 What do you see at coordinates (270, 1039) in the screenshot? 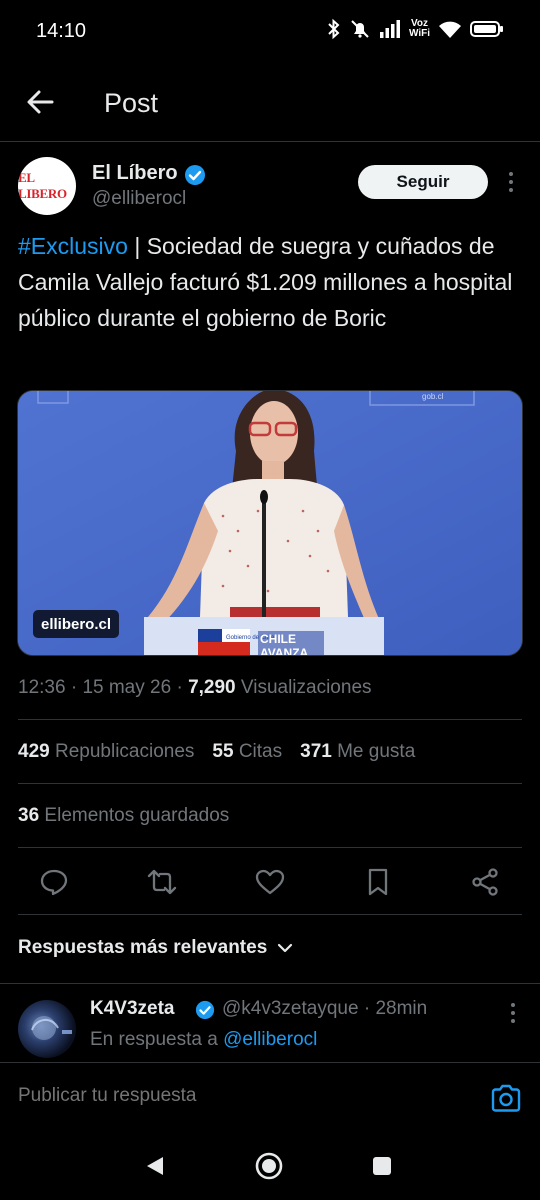
I see `reply-to-handle-link: @elliberocl` at bounding box center [270, 1039].